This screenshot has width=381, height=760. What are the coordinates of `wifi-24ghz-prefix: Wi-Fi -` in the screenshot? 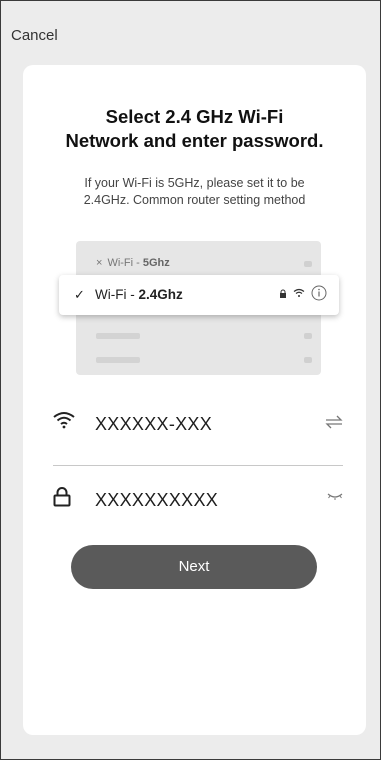 It's located at (117, 294).